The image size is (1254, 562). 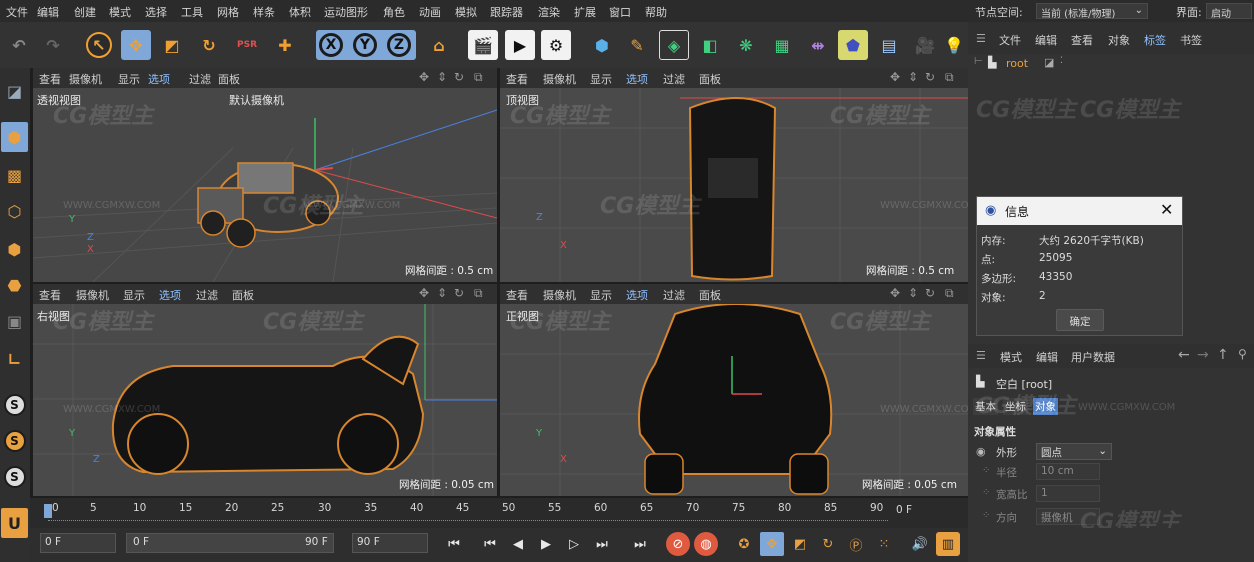 What do you see at coordinates (439, 45) in the screenshot?
I see `world-coordinate-icon: ⌂` at bounding box center [439, 45].